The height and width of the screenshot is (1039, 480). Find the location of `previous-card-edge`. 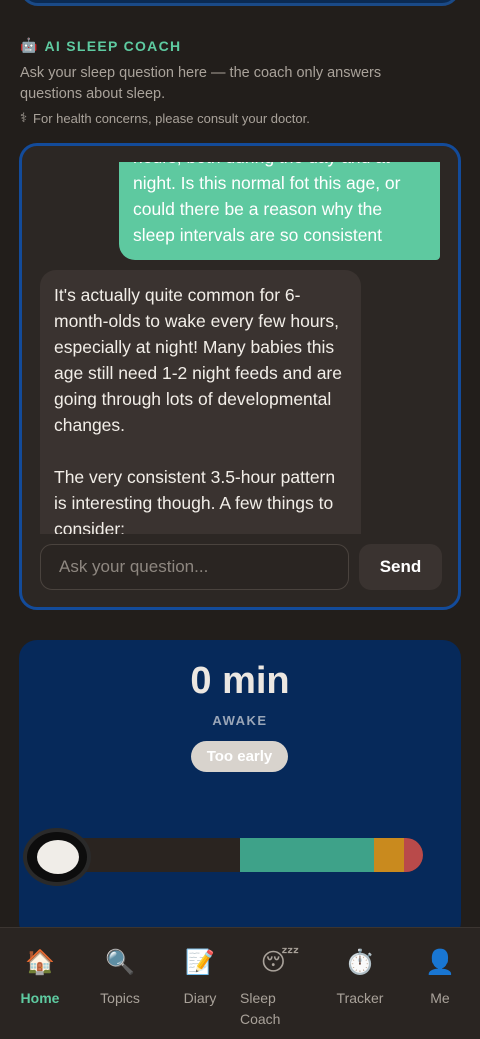

previous-card-edge is located at coordinates (240, 3).